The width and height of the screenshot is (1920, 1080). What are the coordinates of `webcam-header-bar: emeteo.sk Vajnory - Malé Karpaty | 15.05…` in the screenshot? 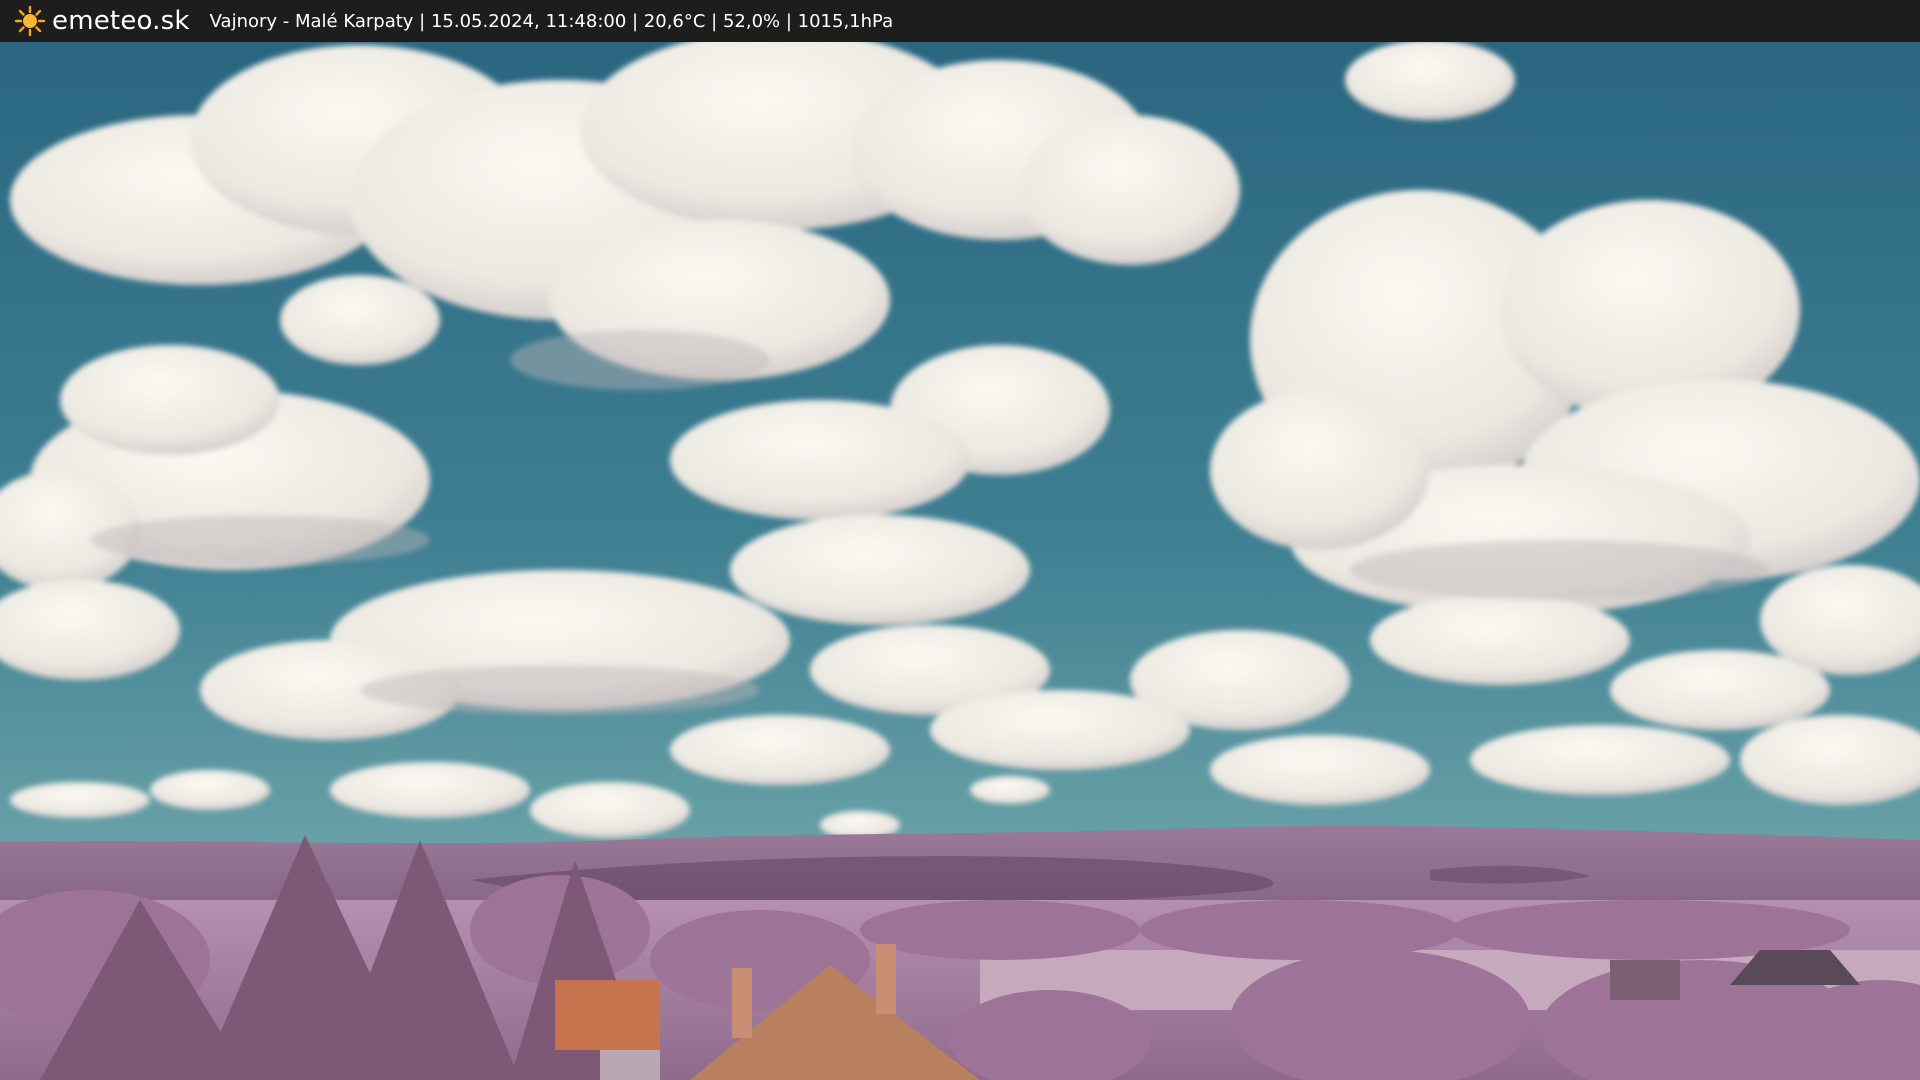 It's located at (960, 21).